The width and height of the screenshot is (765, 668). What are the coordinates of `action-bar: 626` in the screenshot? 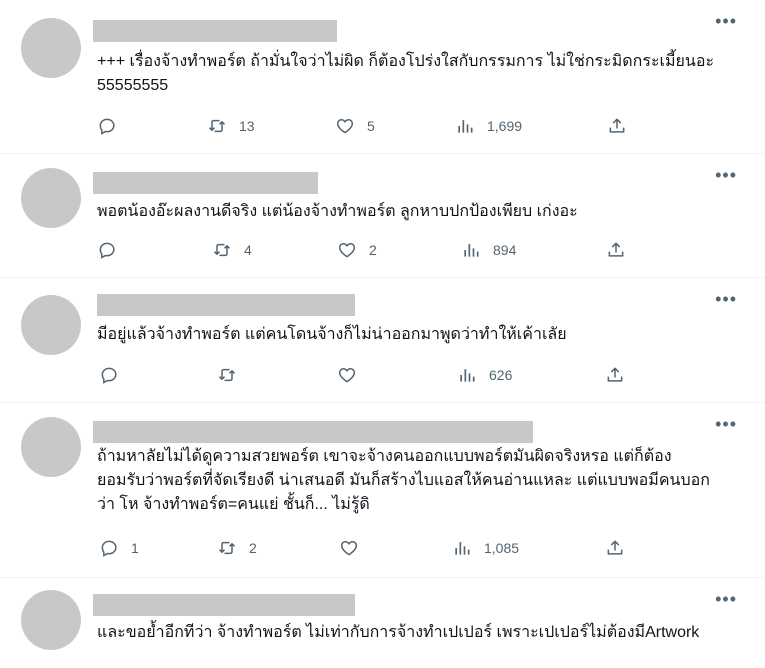 It's located at (367, 375).